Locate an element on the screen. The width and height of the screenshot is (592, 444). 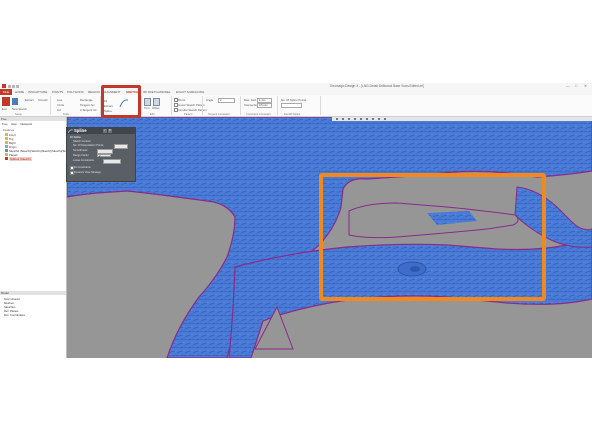
smoothness-label: Smoothness is located at coordinates (80, 150).